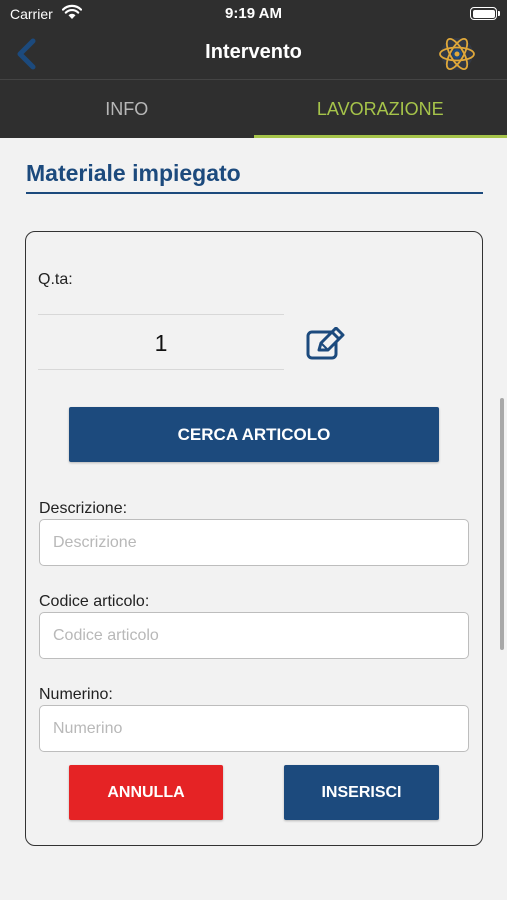 Image resolution: width=507 pixels, height=900 pixels. Describe the element at coordinates (380, 109) in the screenshot. I see `tab-lavorazione: LAVORAZIONE` at that location.